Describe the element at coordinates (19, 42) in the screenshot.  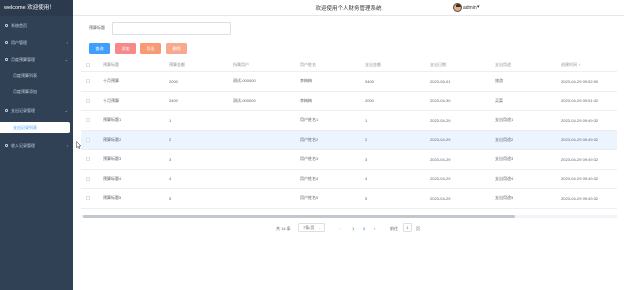
I see `sidebar-item-label: 用户管理` at that location.